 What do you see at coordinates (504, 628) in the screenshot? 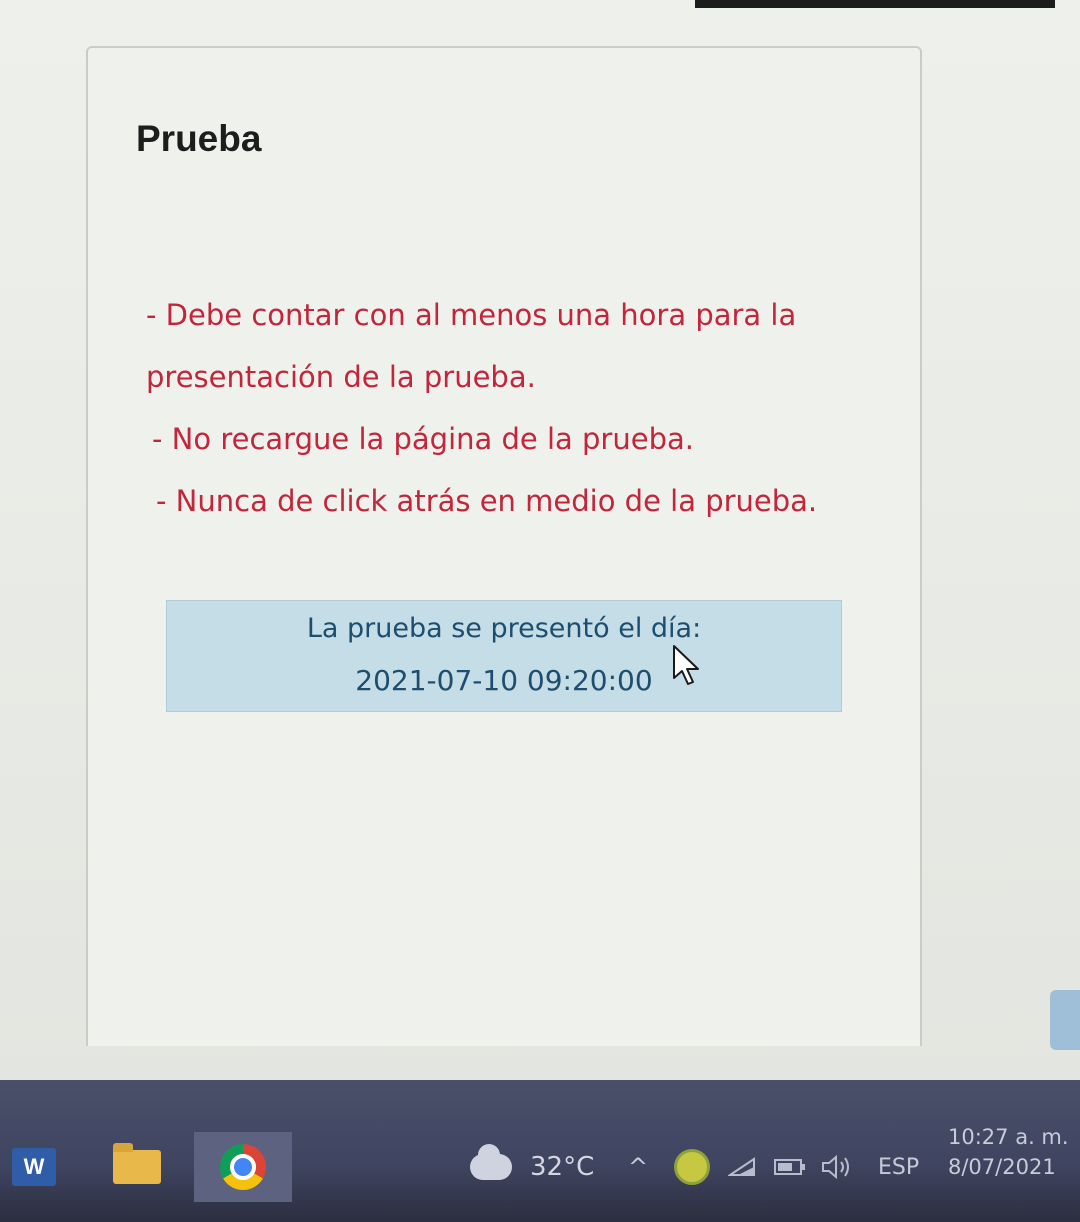
I see `submission-label: La prueba se presentó el día:` at bounding box center [504, 628].